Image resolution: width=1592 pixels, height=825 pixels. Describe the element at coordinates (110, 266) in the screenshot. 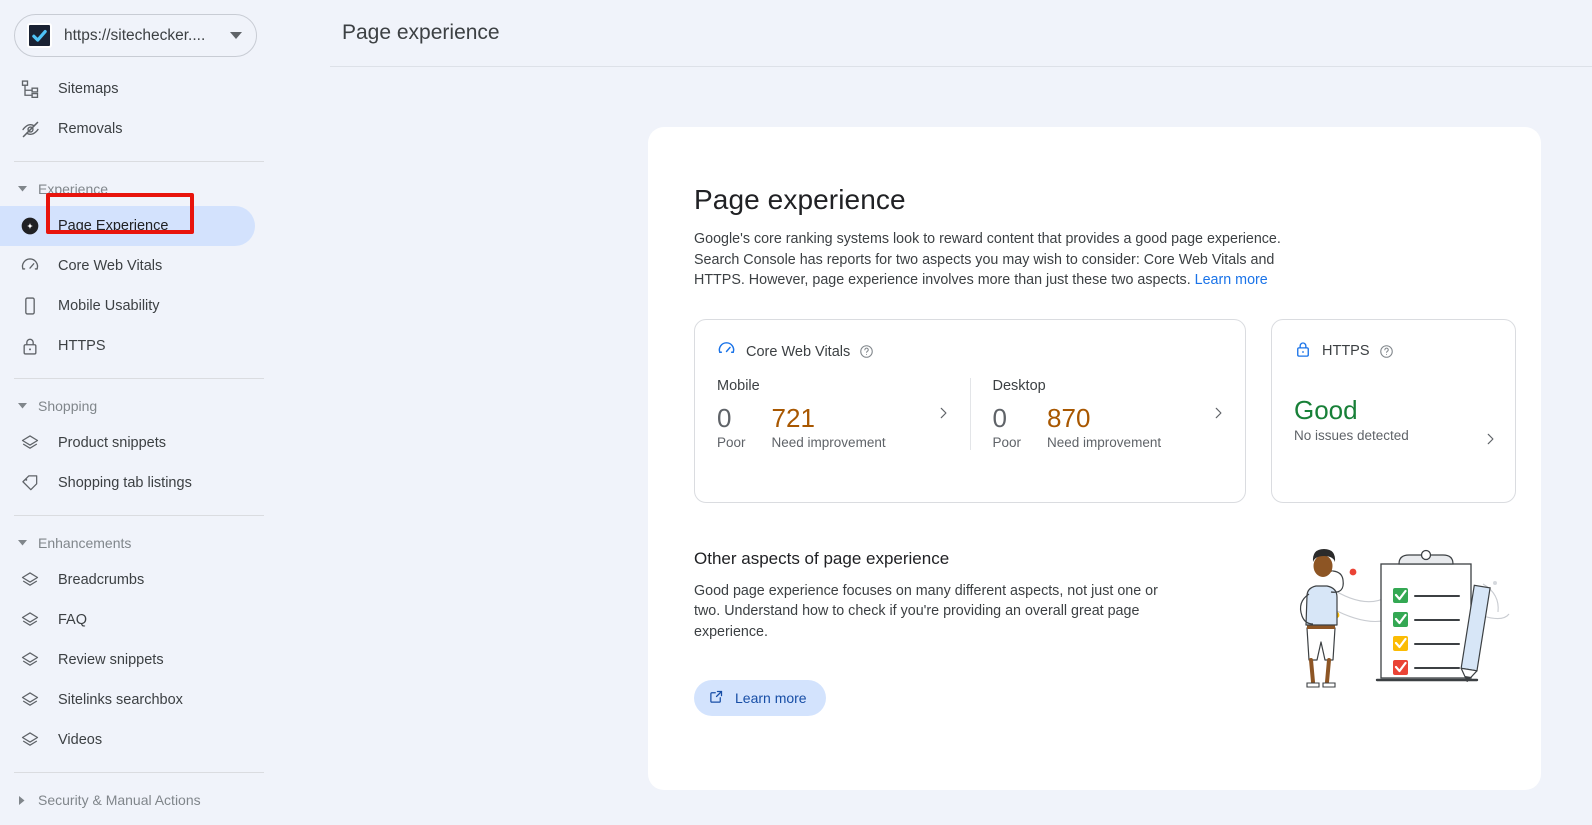

I see `sidebar-item-label: Core Web Vitals` at that location.